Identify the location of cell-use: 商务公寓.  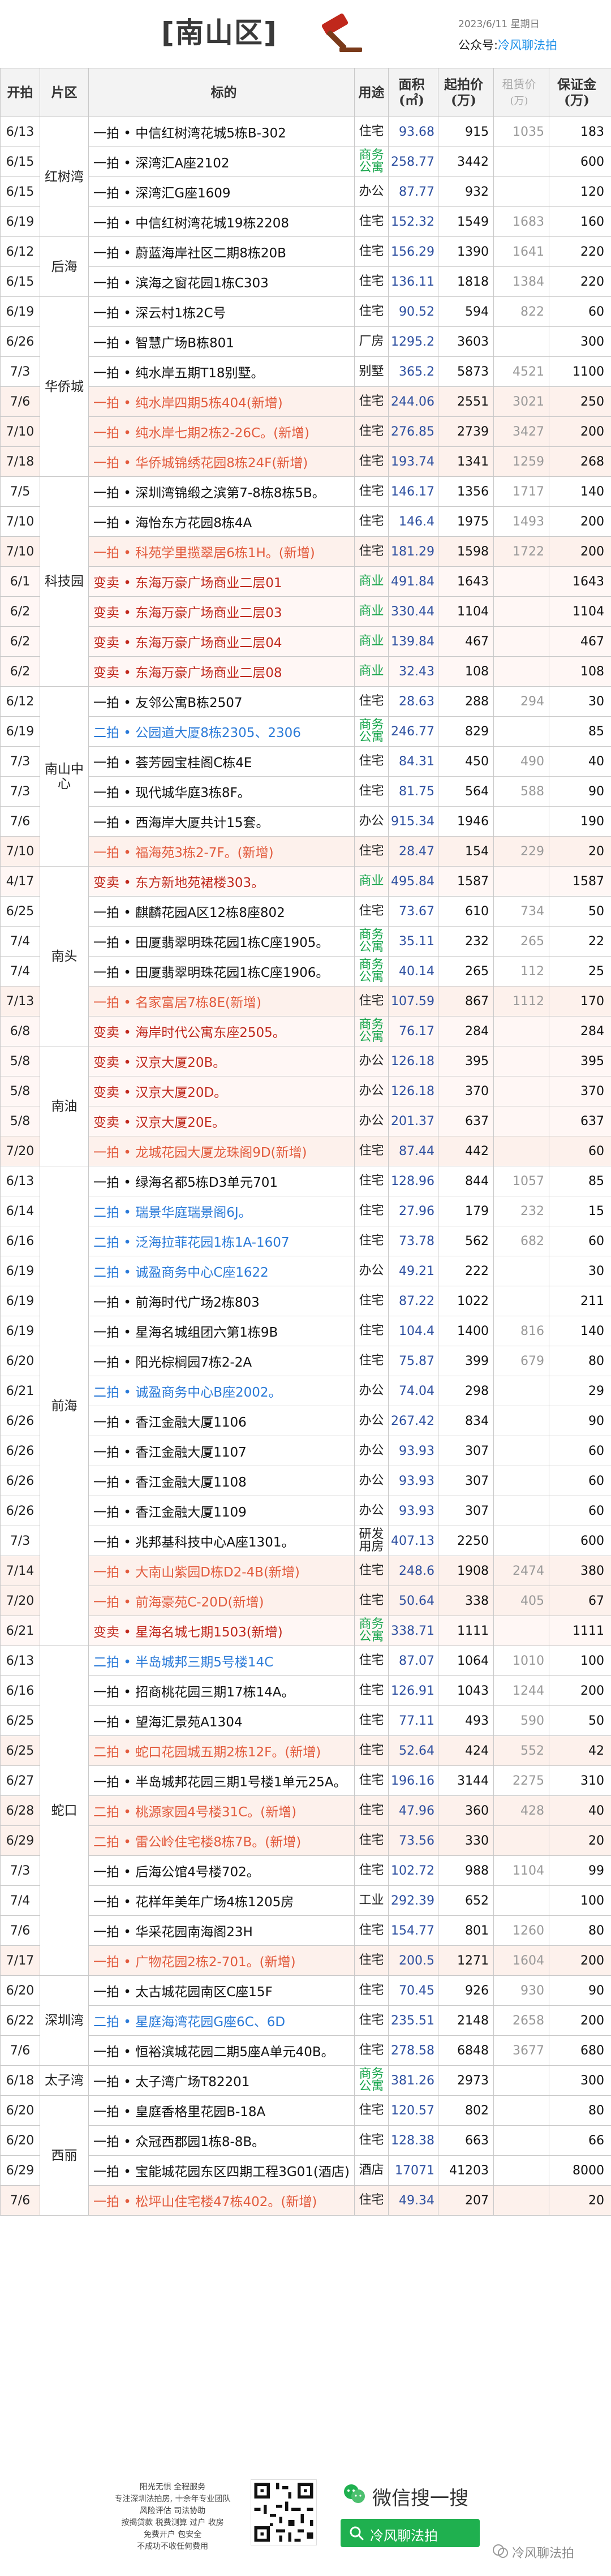
(371, 731).